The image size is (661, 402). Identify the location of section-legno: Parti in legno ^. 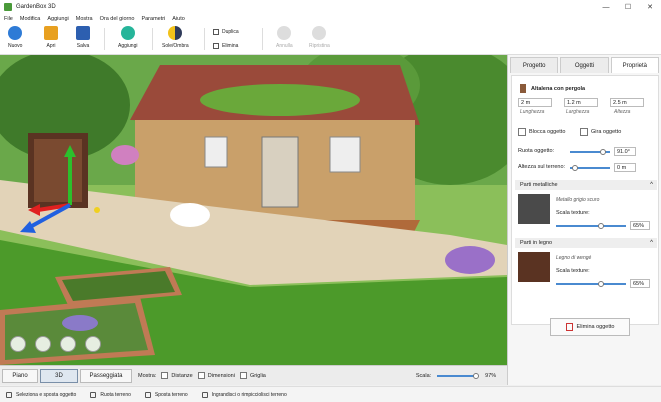
(586, 243).